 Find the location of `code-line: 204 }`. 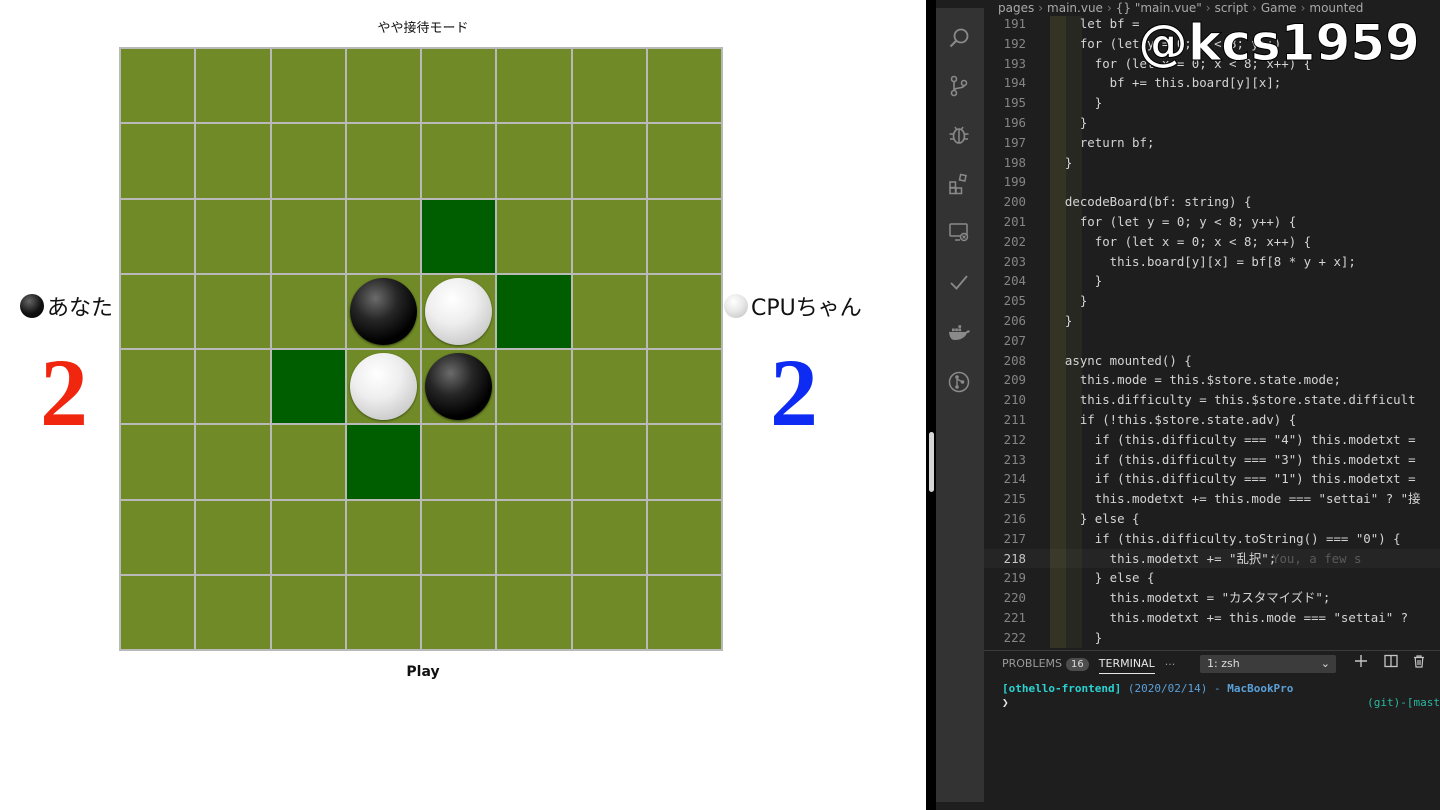

code-line: 204 } is located at coordinates (1212, 281).